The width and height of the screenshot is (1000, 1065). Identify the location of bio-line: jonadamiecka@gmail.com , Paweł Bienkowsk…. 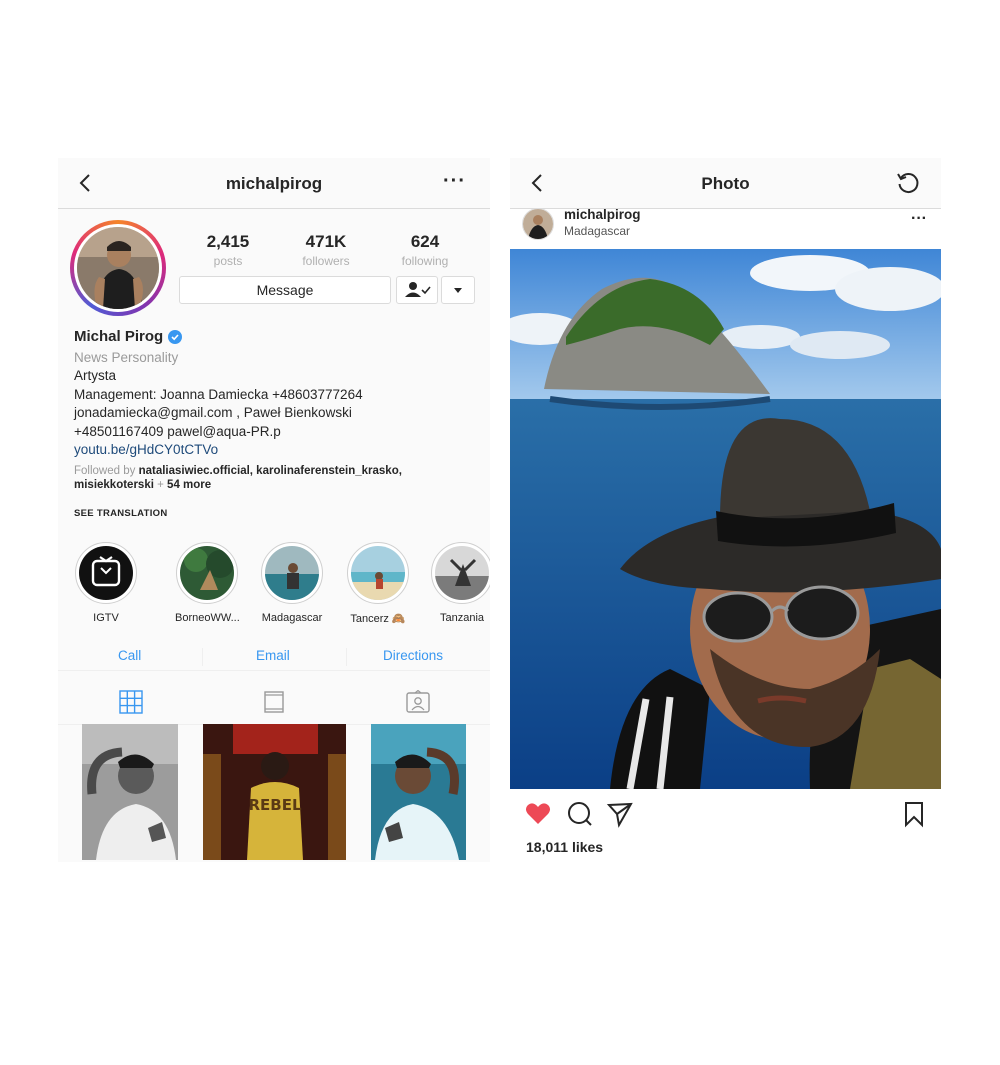
(213, 412).